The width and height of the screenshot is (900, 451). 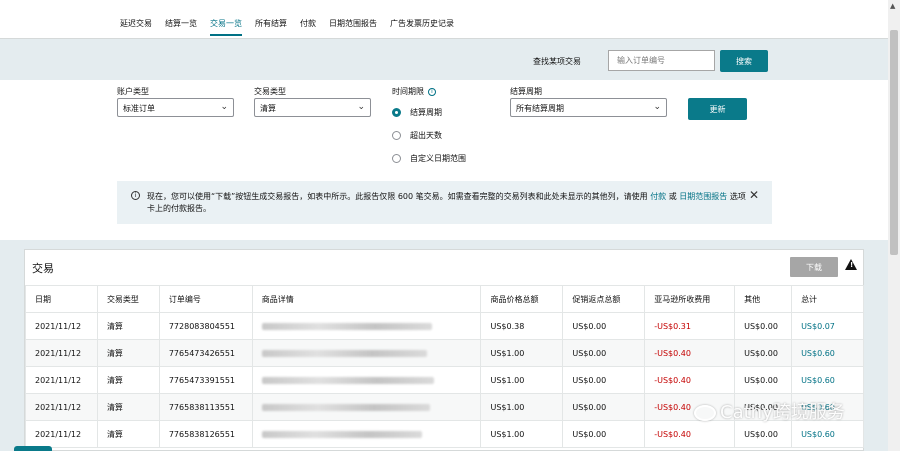 I want to click on download-button: 下载, so click(x=814, y=267).